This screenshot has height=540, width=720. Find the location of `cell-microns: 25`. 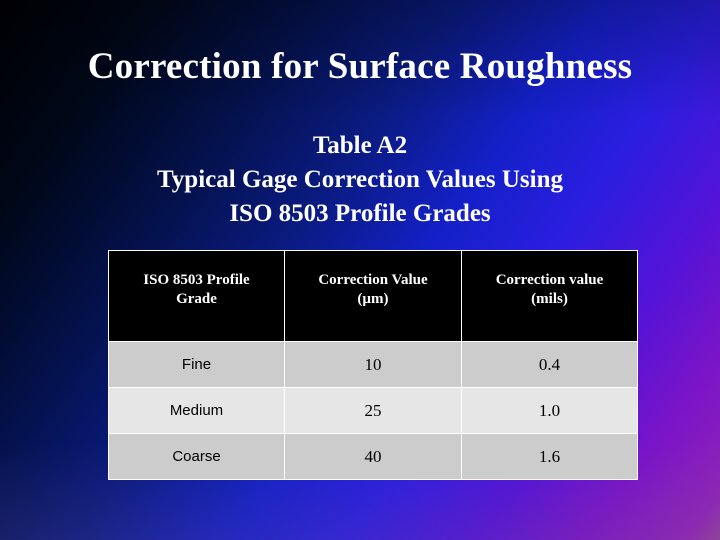

cell-microns: 25 is located at coordinates (373, 410).